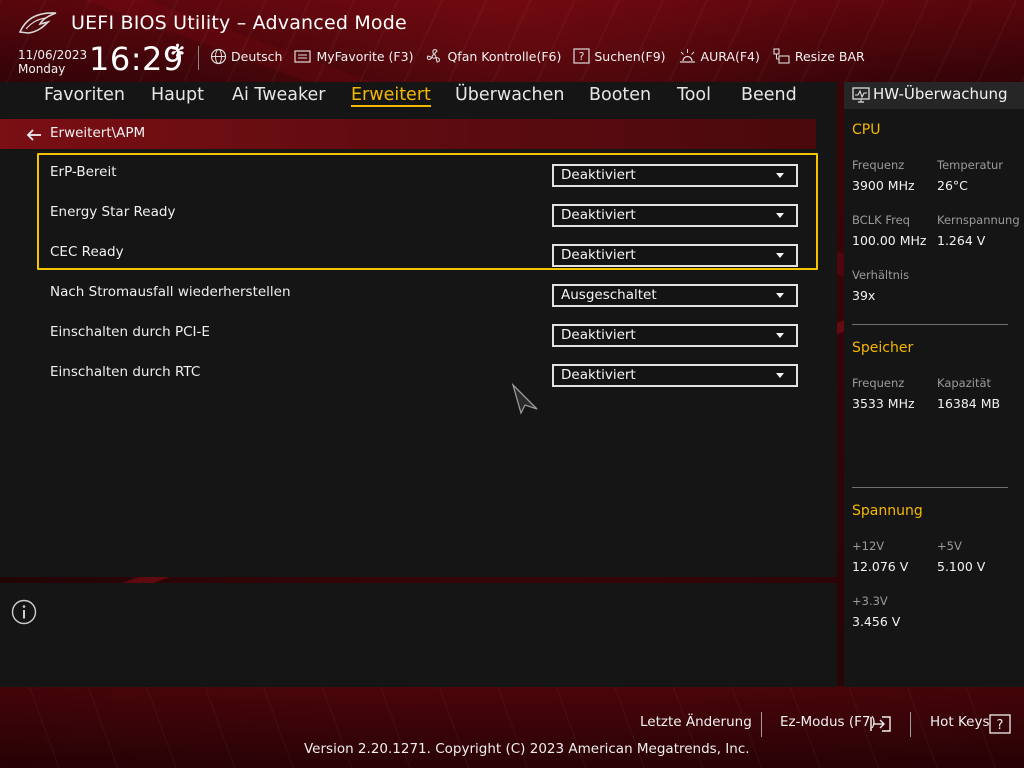 This screenshot has height=768, width=1024. I want to click on cec-dropdown: Deaktiviert, so click(675, 255).